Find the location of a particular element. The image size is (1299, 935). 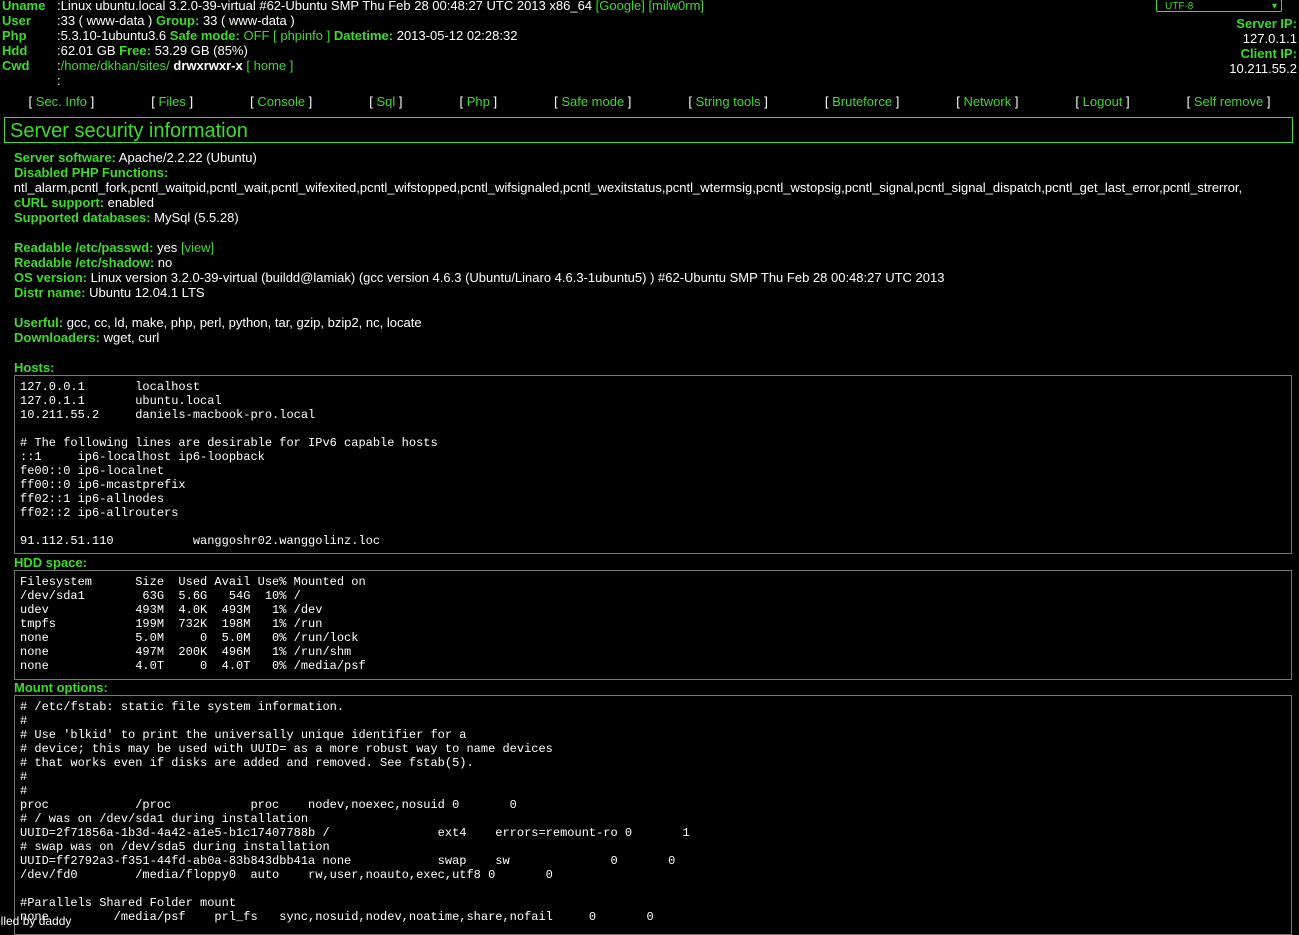

menu-network: [ Network ] is located at coordinates (987, 101).